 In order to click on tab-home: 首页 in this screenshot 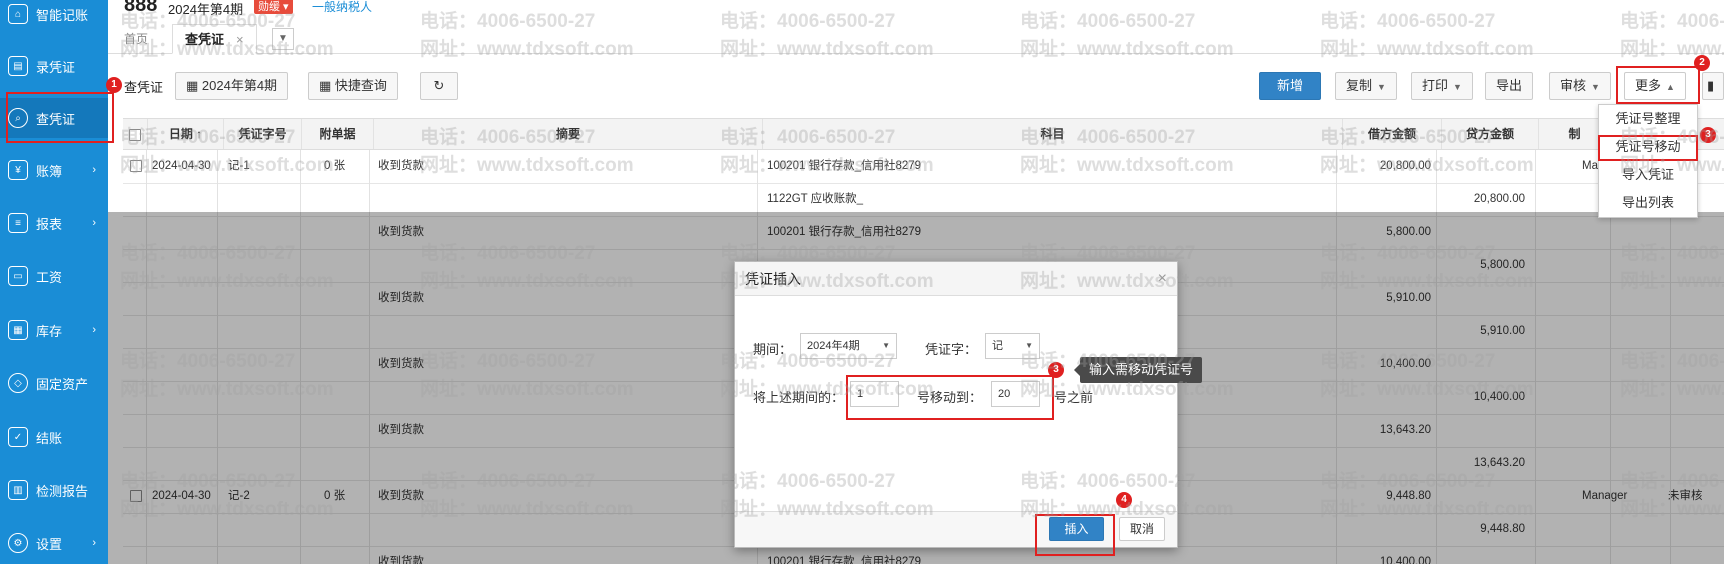, I will do `click(136, 39)`.